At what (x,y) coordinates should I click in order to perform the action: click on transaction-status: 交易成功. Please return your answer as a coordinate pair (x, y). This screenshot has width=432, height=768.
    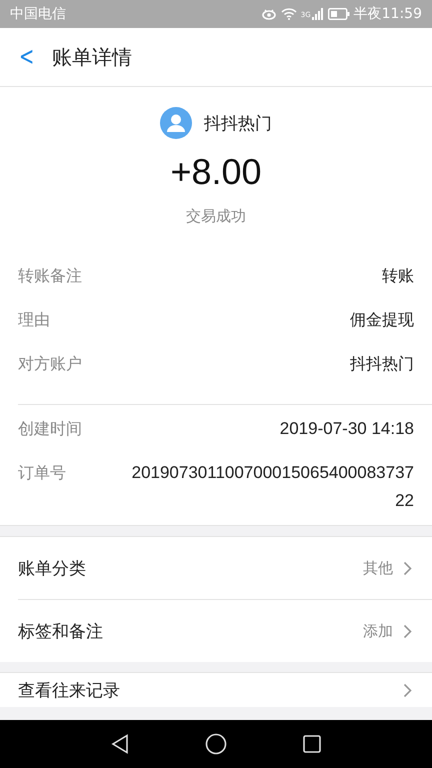
    Looking at the image, I should click on (216, 216).